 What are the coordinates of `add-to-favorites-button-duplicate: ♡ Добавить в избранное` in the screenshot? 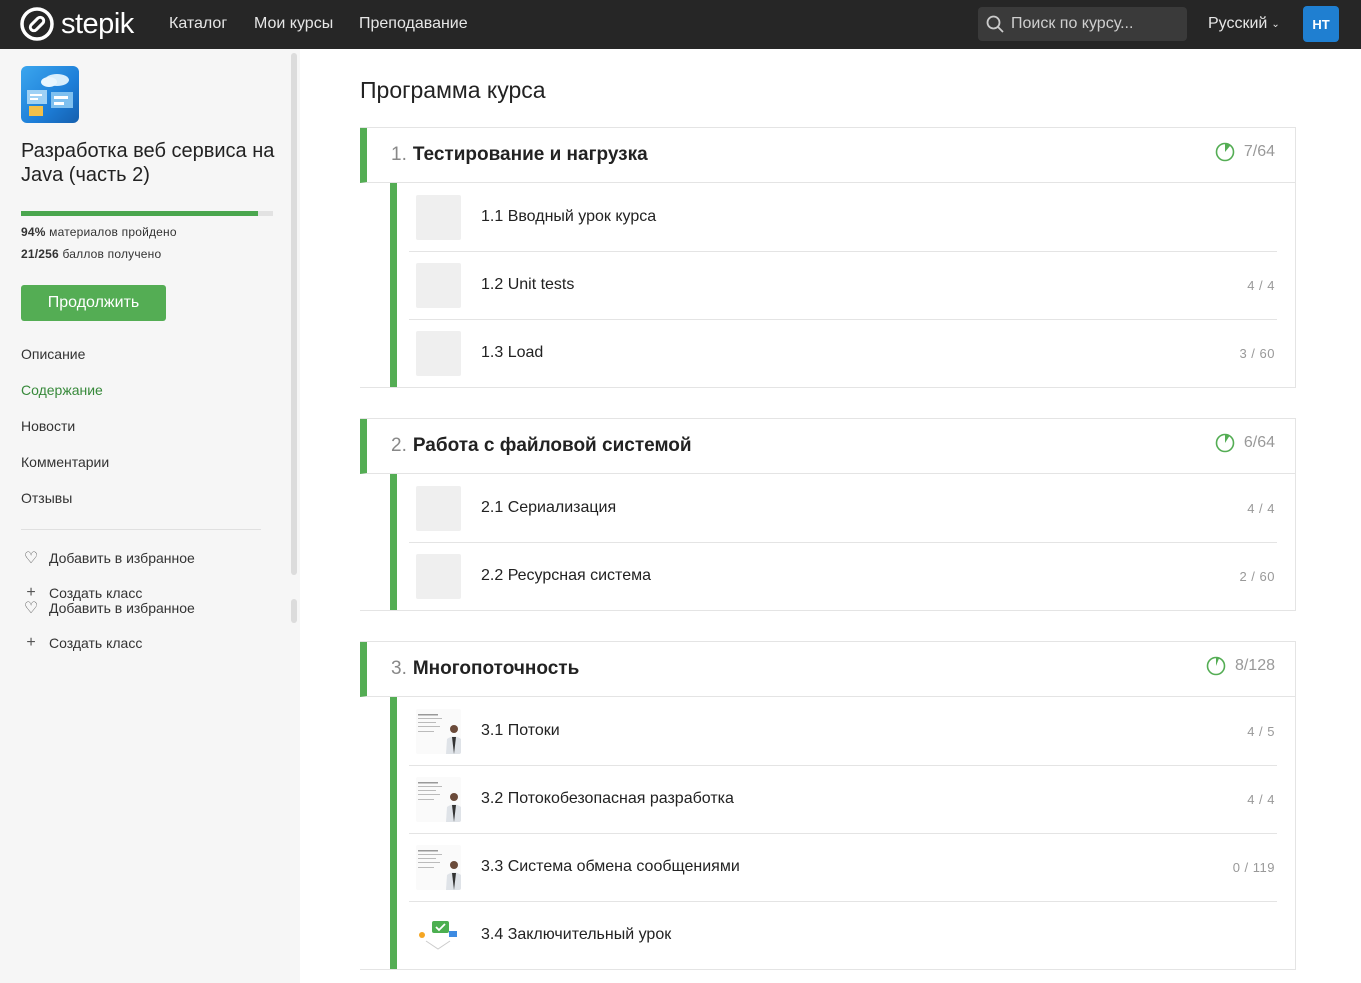 It's located at (108, 608).